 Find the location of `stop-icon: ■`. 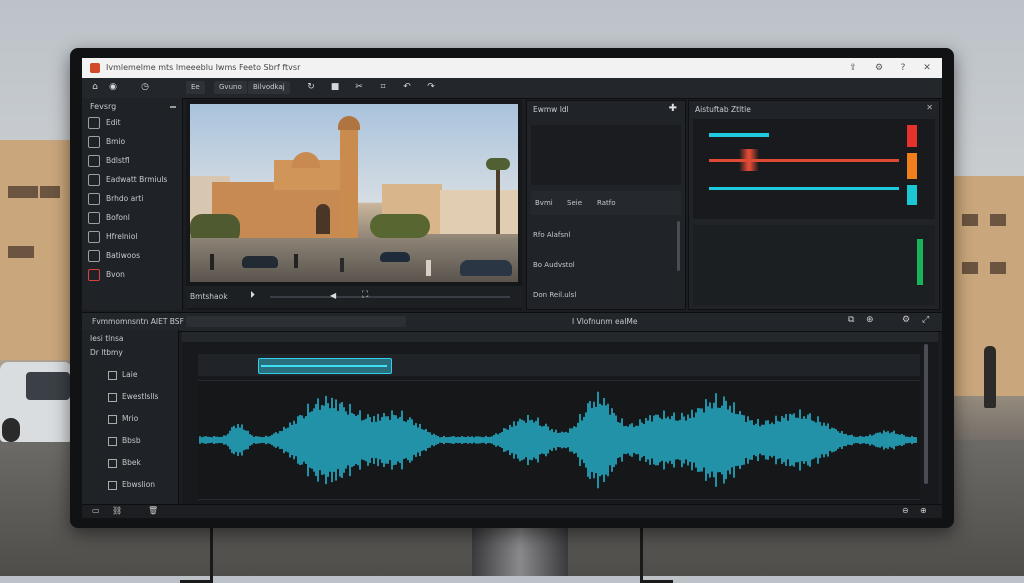

stop-icon: ■ is located at coordinates (335, 87).